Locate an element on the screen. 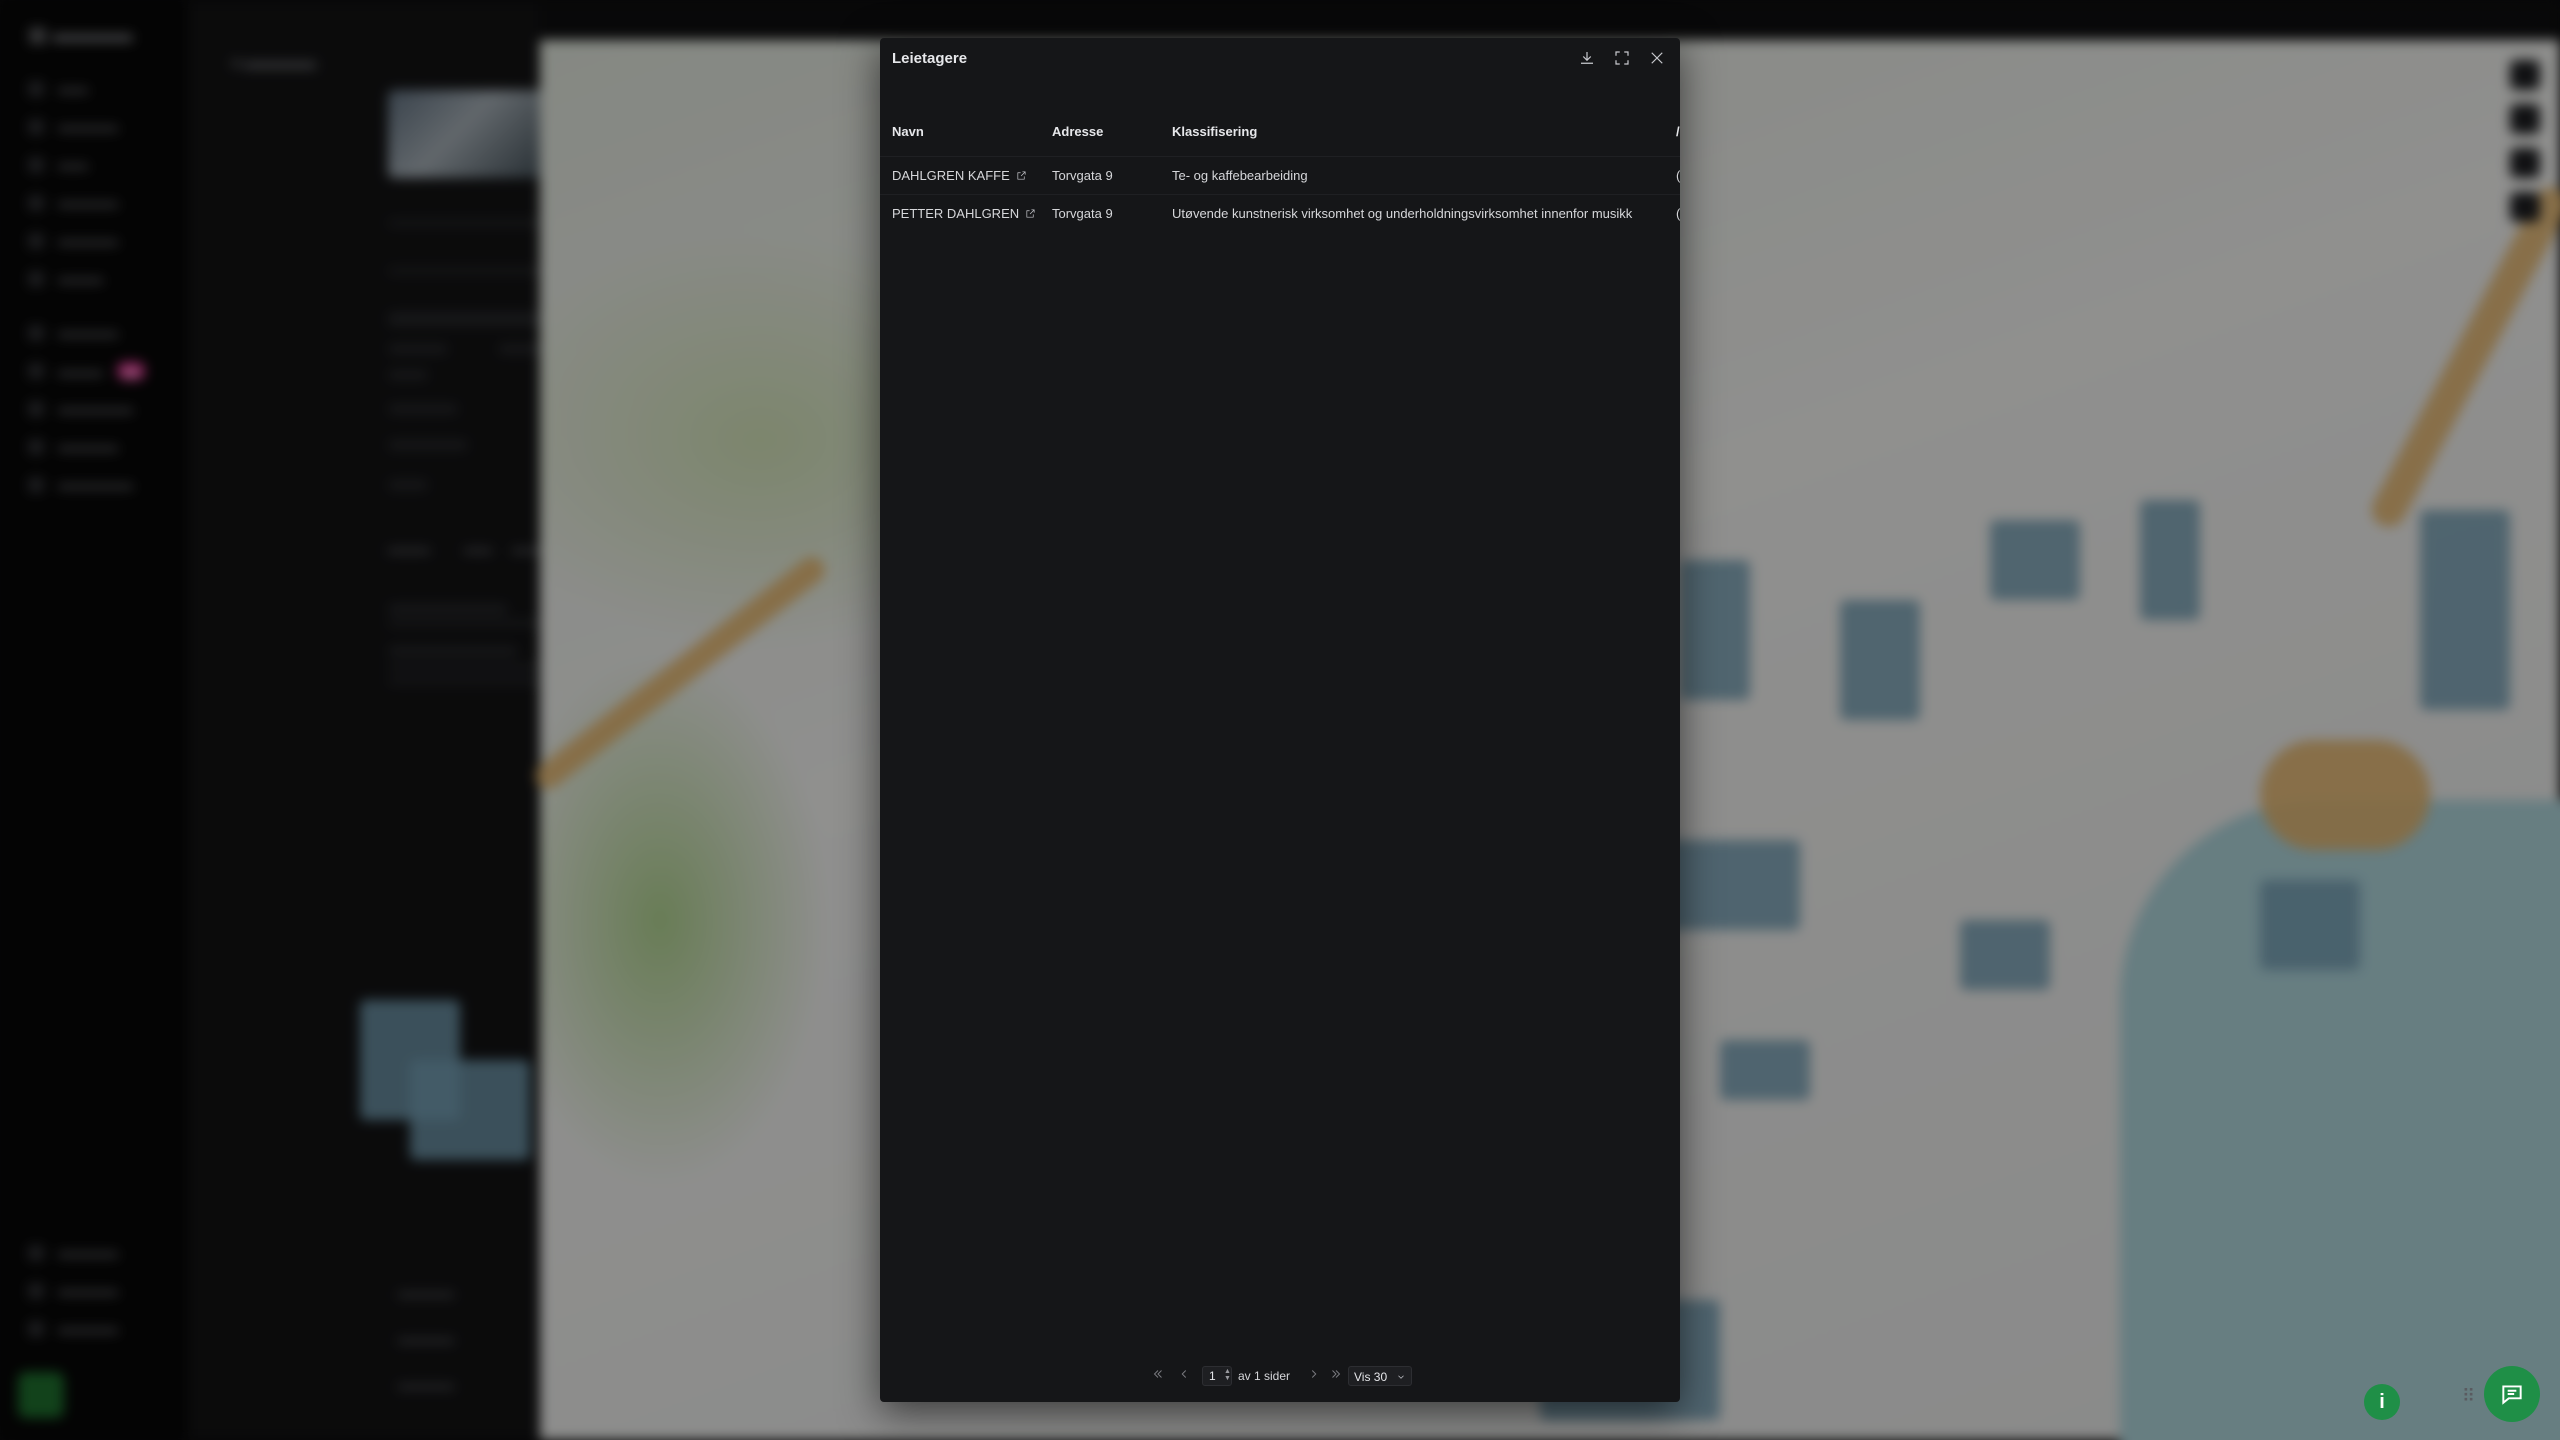 This screenshot has width=2560, height=1440. next-page-button is located at coordinates (1314, 1376).